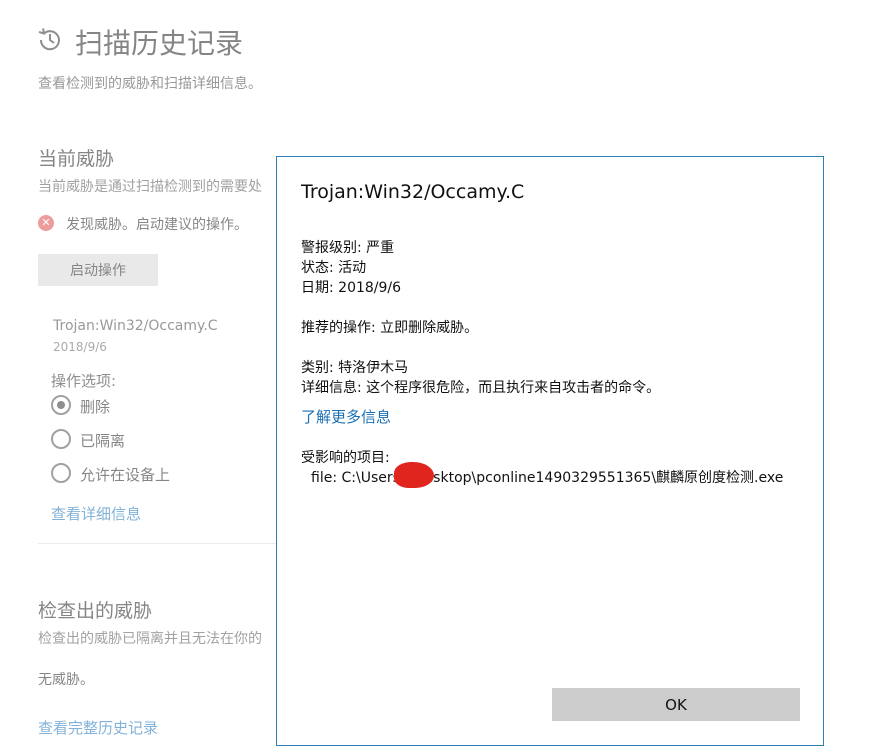 Image resolution: width=875 pixels, height=756 pixels. Describe the element at coordinates (125, 475) in the screenshot. I see `radio-allow-label: 允许在设备上` at that location.